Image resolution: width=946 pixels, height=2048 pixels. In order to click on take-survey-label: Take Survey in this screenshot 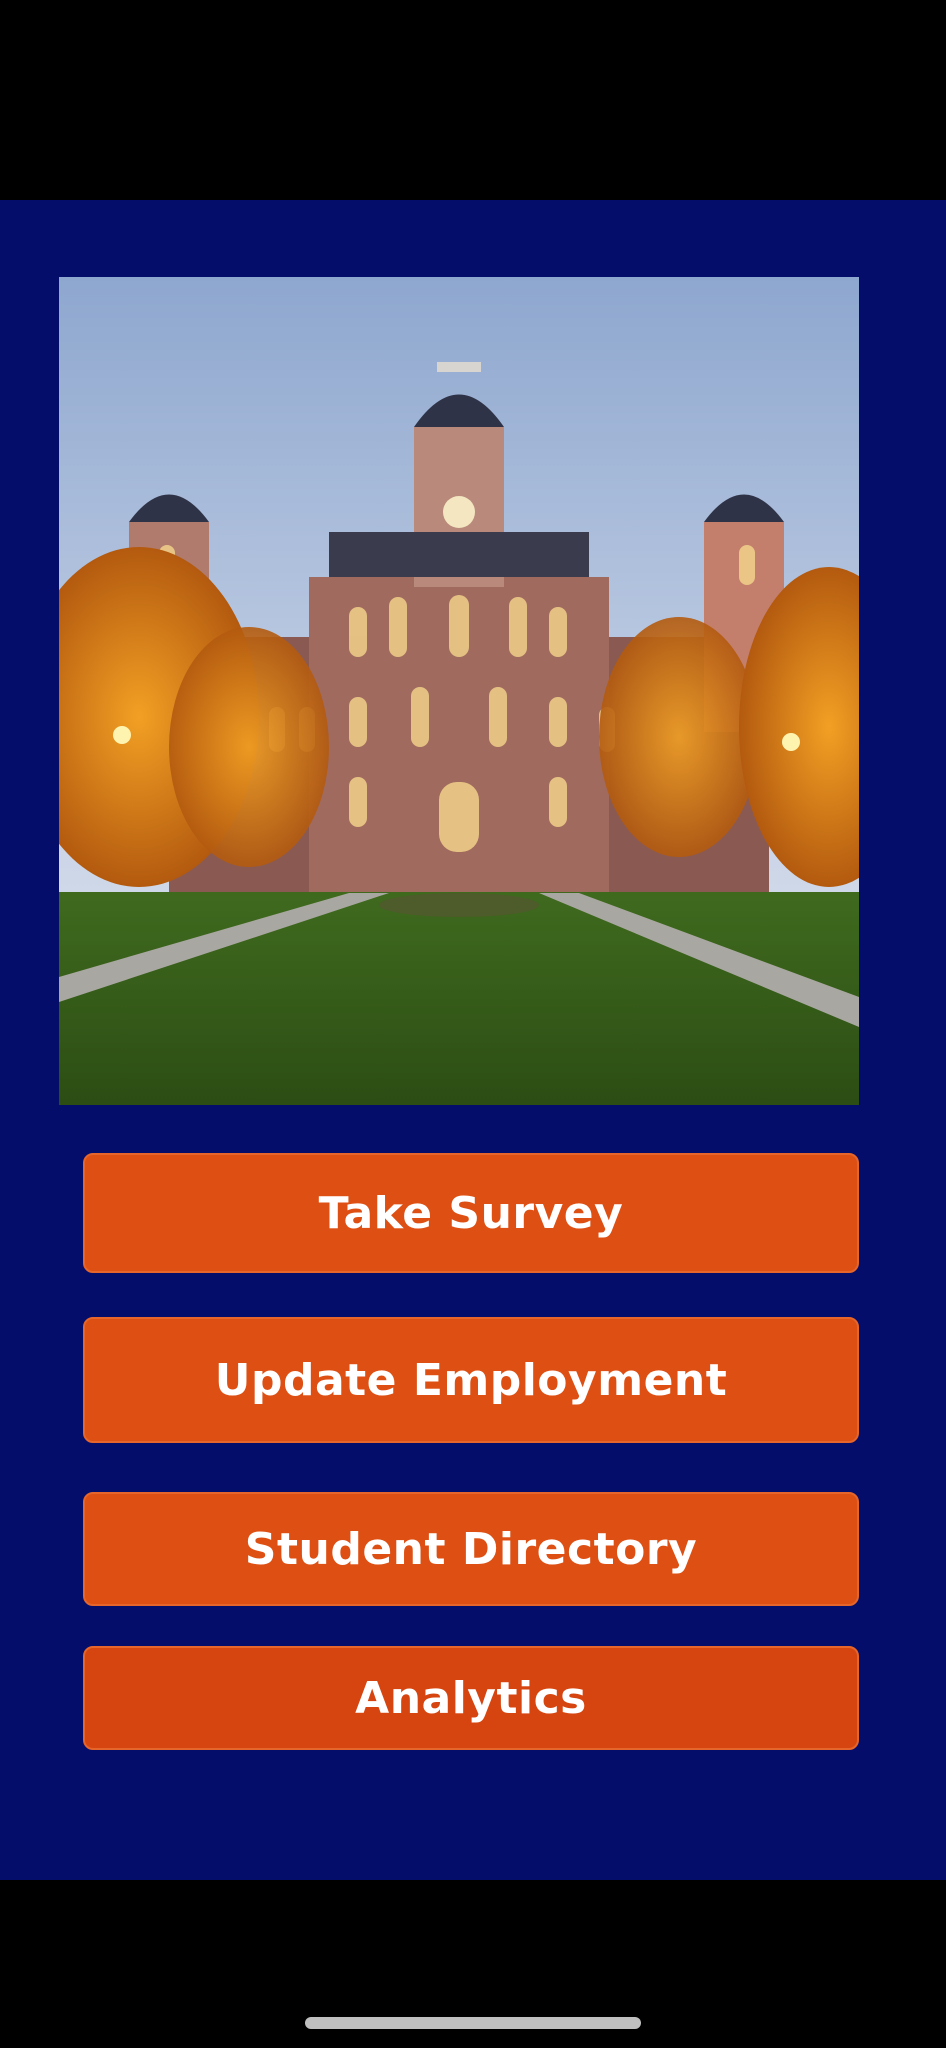, I will do `click(471, 1213)`.